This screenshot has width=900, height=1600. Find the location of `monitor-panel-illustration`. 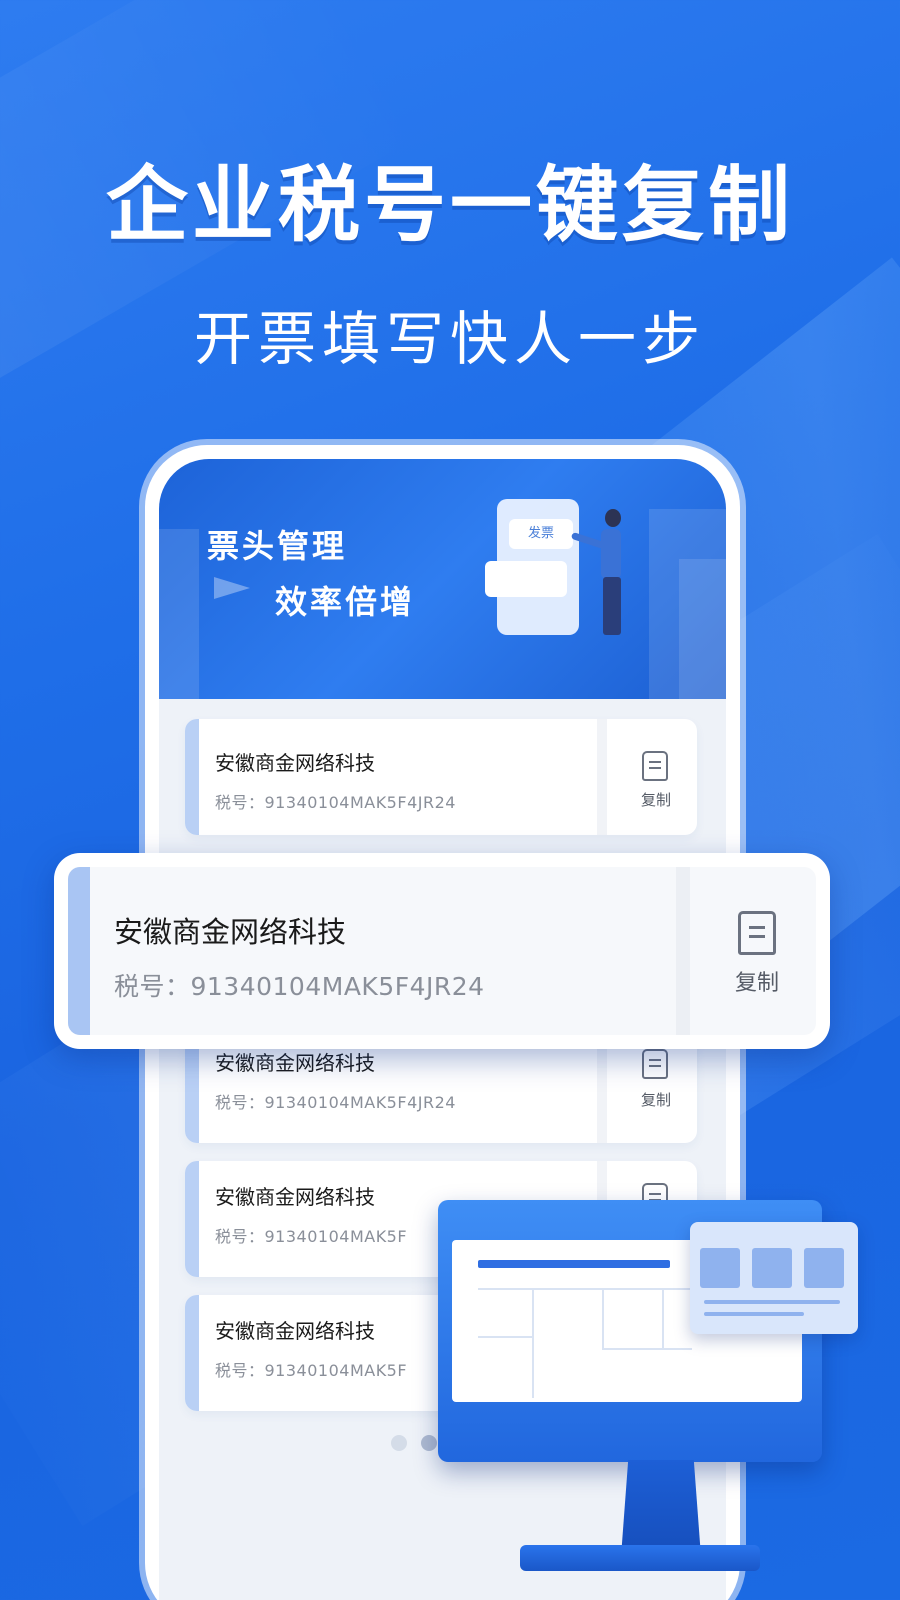

monitor-panel-illustration is located at coordinates (774, 1278).